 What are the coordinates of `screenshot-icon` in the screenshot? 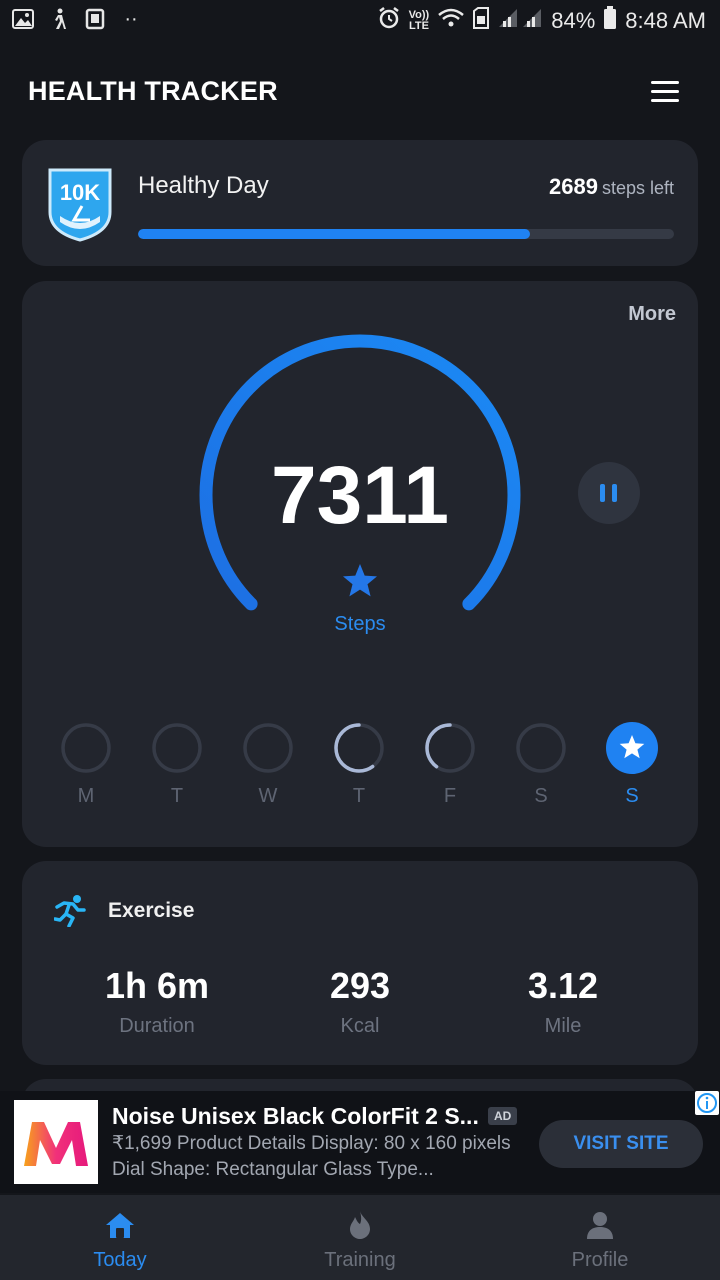 It's located at (95, 19).